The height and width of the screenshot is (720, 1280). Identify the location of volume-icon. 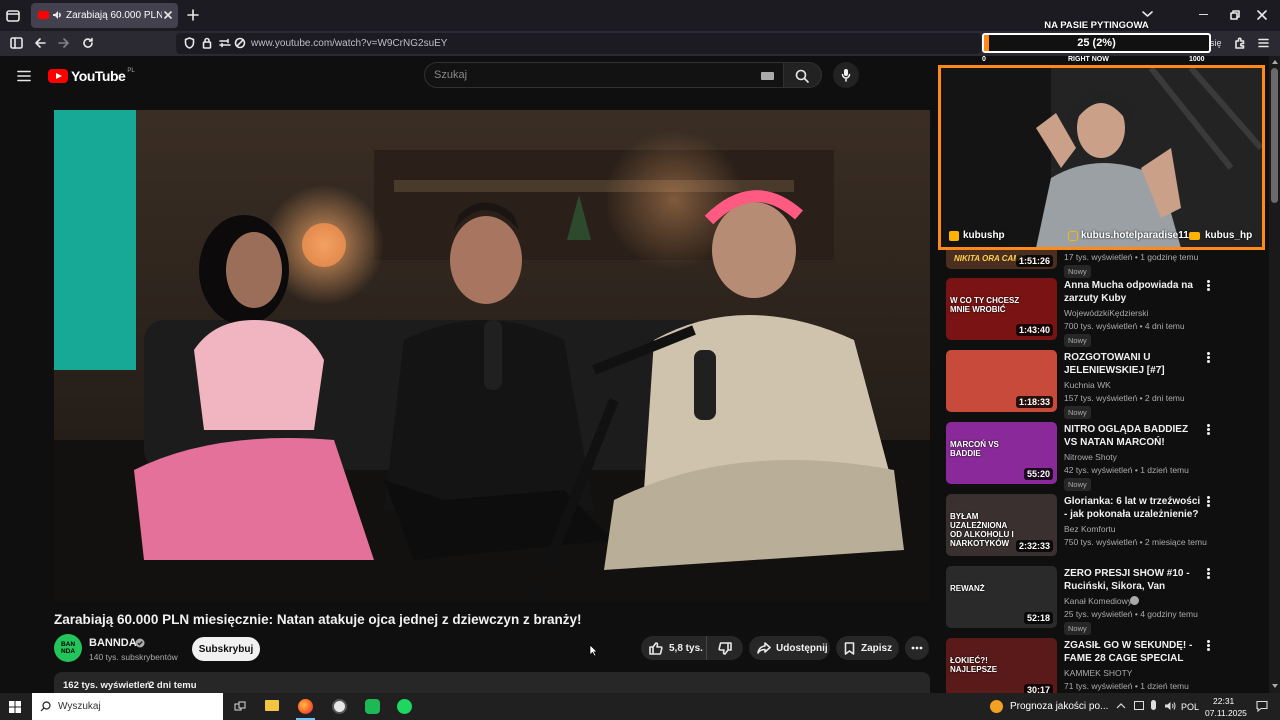
(1170, 706).